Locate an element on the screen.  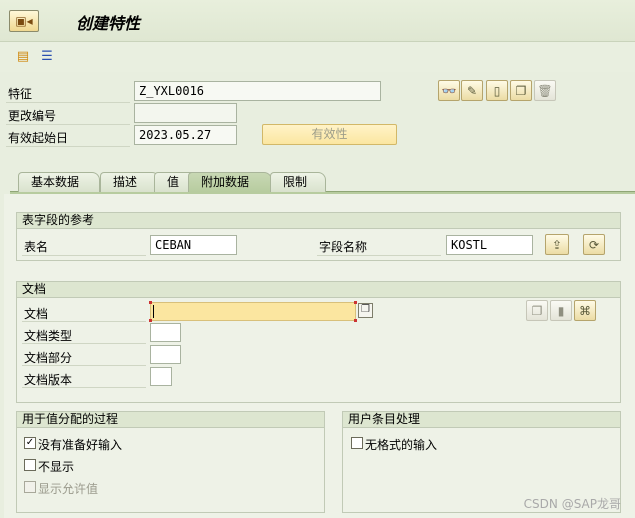
system-menu-button: ▣◂ is located at coordinates (24, 21).